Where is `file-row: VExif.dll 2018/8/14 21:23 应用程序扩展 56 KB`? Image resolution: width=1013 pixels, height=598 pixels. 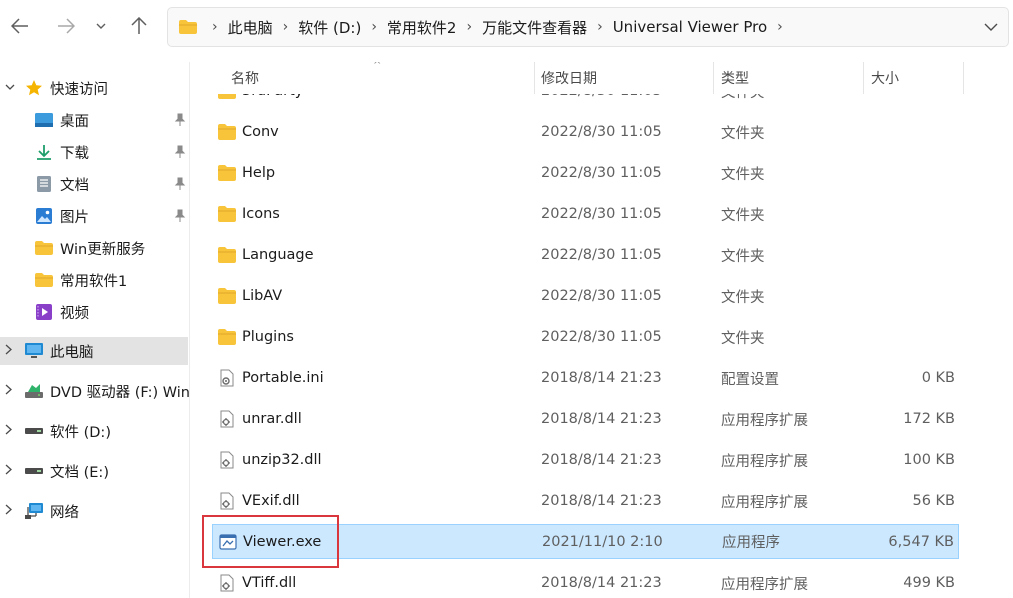
file-row: VExif.dll 2018/8/14 21:23 应用程序扩展 56 KB is located at coordinates (585, 501).